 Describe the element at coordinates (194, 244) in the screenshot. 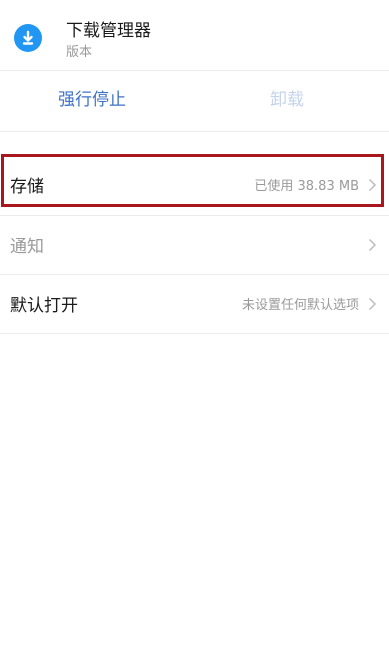

I see `notification-row: 通知` at that location.